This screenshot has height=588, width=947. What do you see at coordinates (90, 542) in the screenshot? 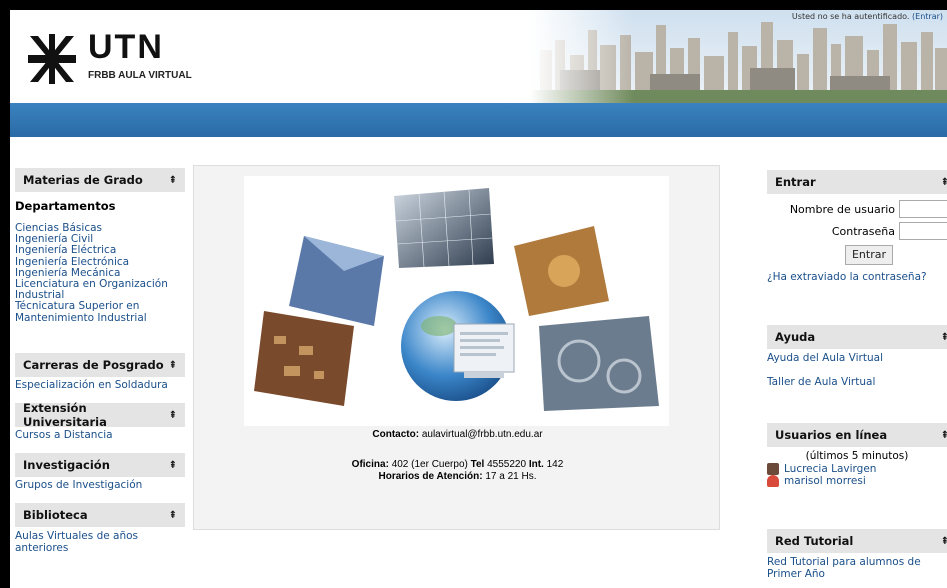
I see `link-aulas-anteriores: Aulas Virtuales de años anteriores` at bounding box center [90, 542].